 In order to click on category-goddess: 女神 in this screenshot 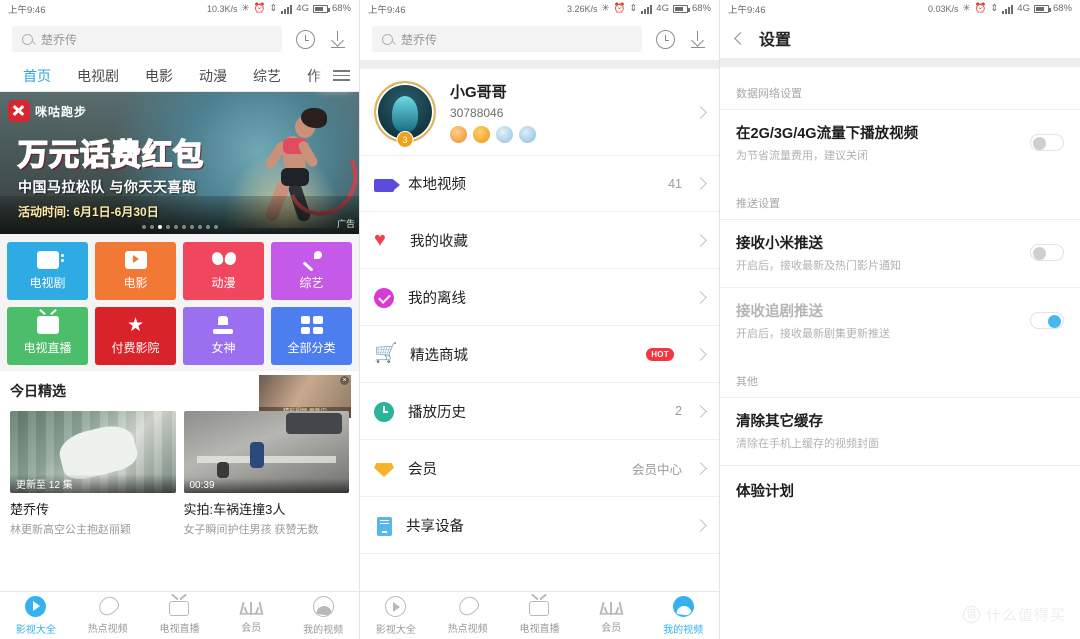, I will do `click(223, 336)`.